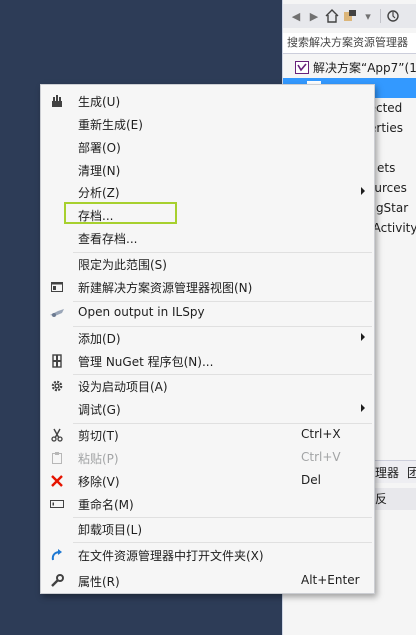  I want to click on menu-item-open-in-ilspy: Open output in ILSpy, so click(207, 313).